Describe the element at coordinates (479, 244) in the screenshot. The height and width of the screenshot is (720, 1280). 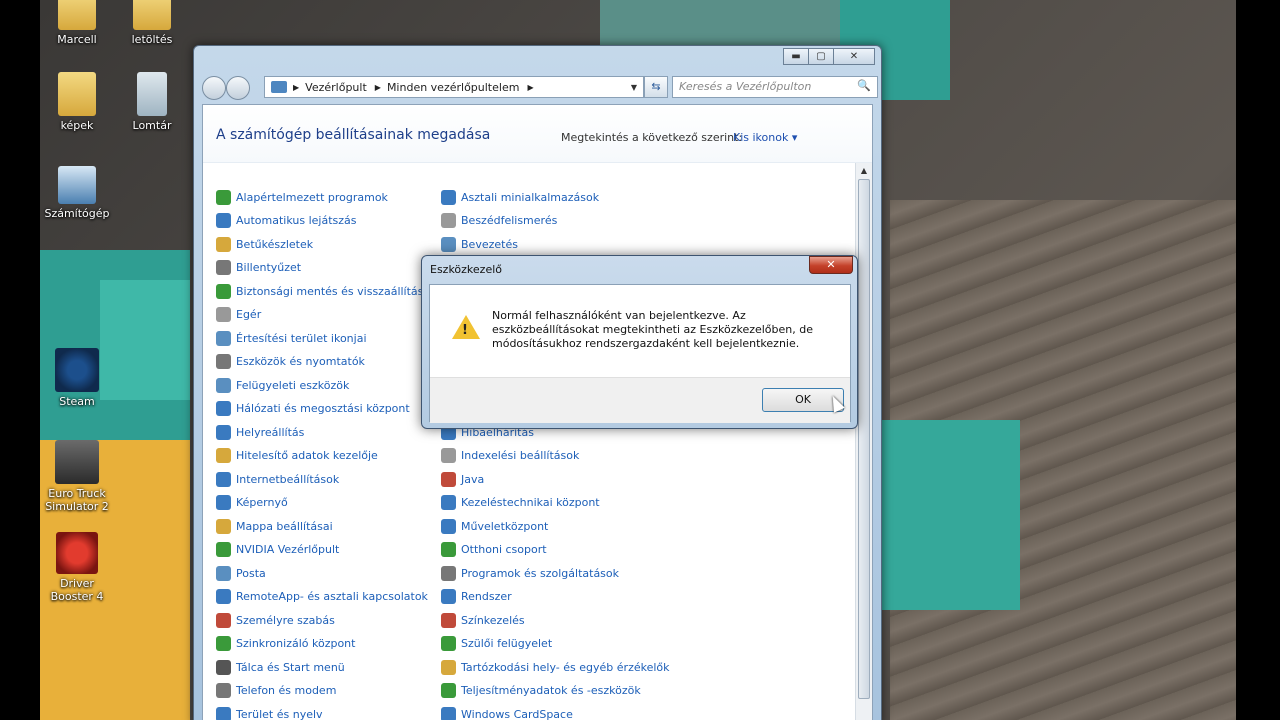
I see `control-panel-item: Bevezetés` at that location.